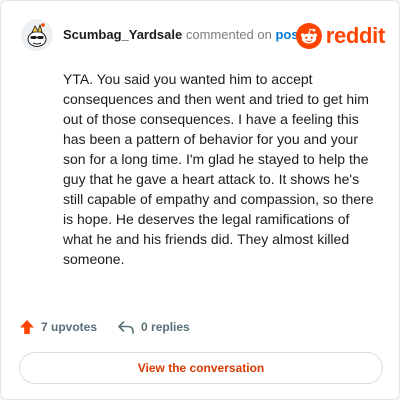 The image size is (400, 400). Describe the element at coordinates (165, 327) in the screenshot. I see `reply-count: 0 replies` at that location.